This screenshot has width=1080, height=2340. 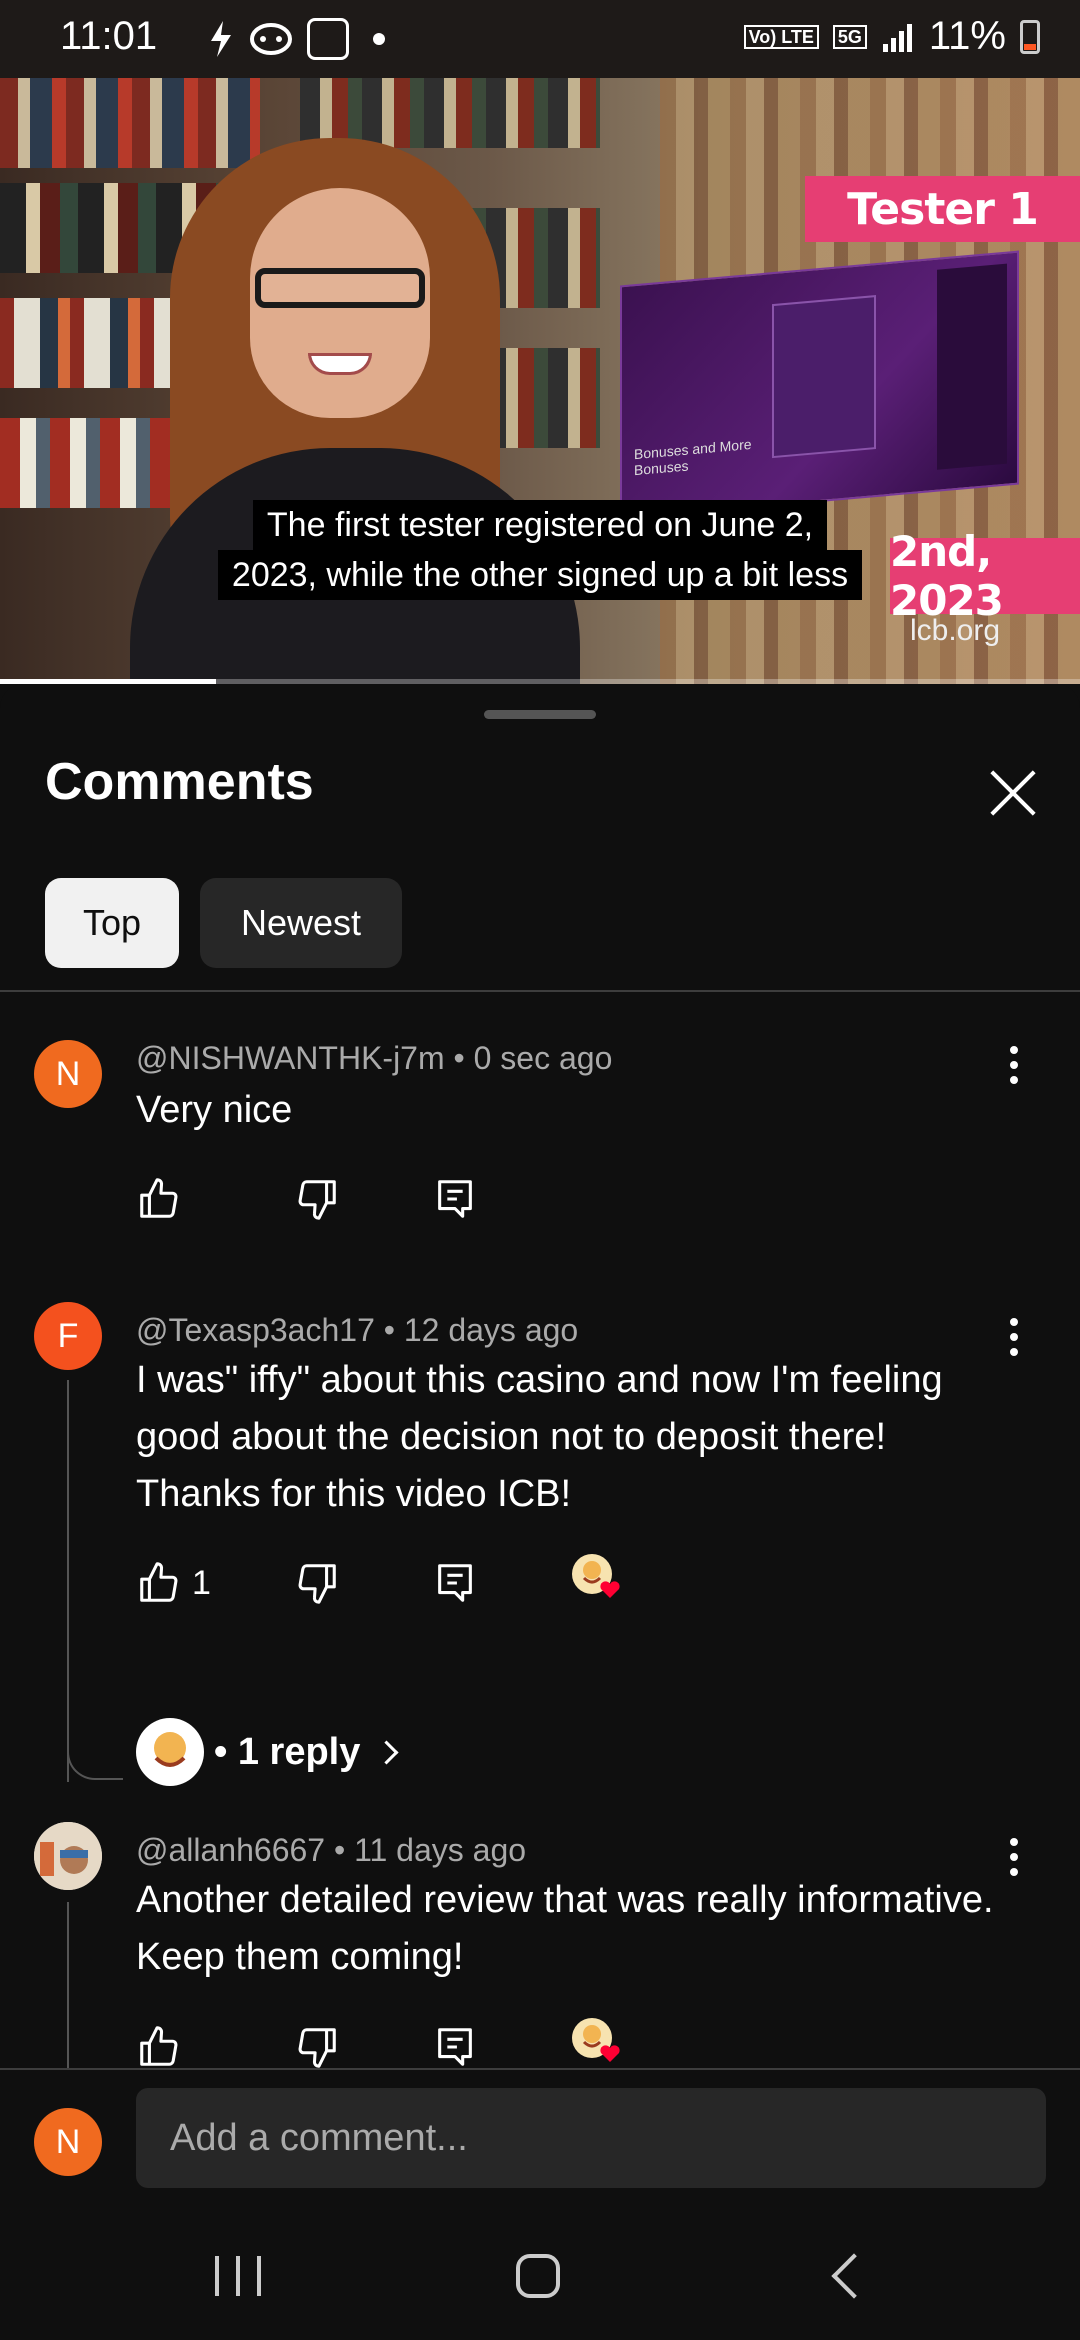 I want to click on status-time: 11:01, so click(x=109, y=36).